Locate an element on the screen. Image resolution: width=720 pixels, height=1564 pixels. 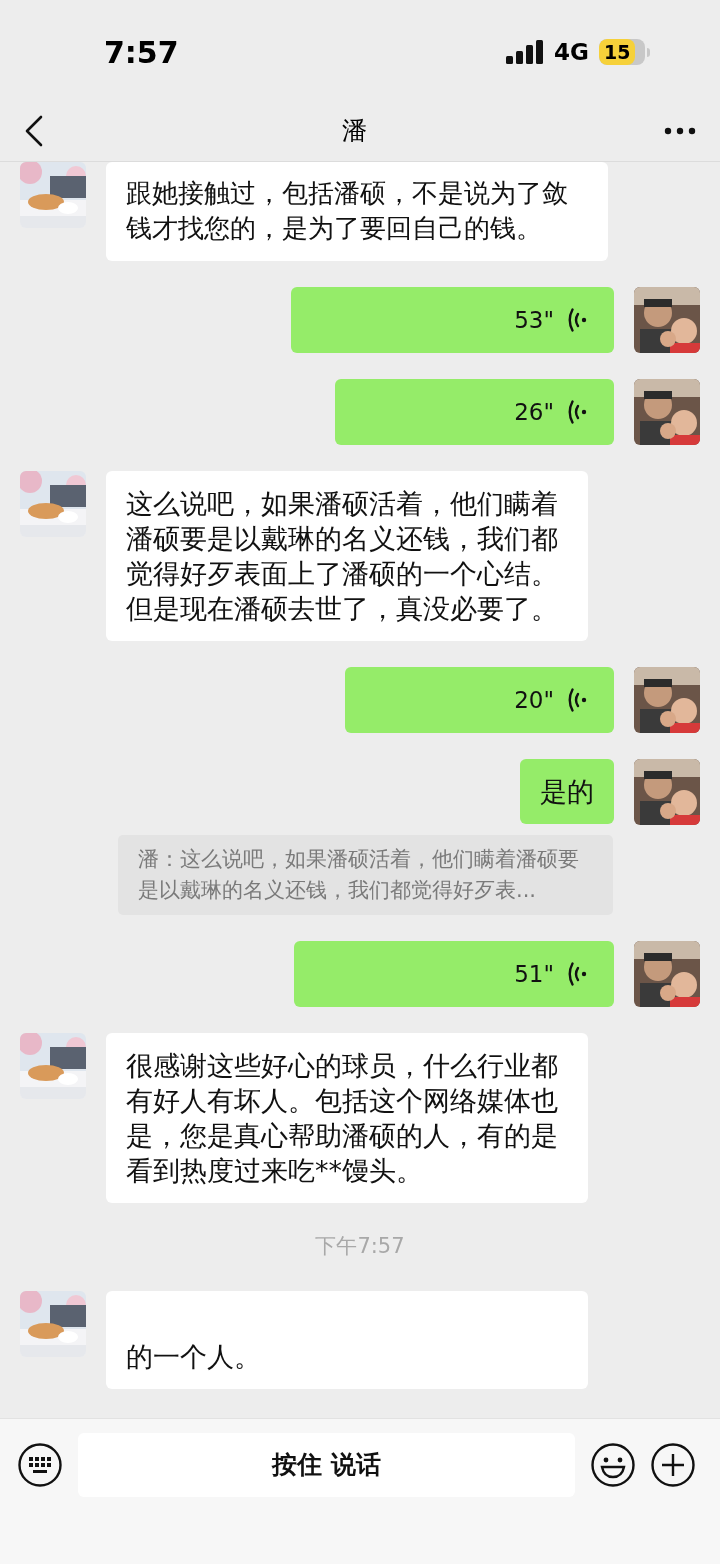
add-icon is located at coordinates (673, 1465).